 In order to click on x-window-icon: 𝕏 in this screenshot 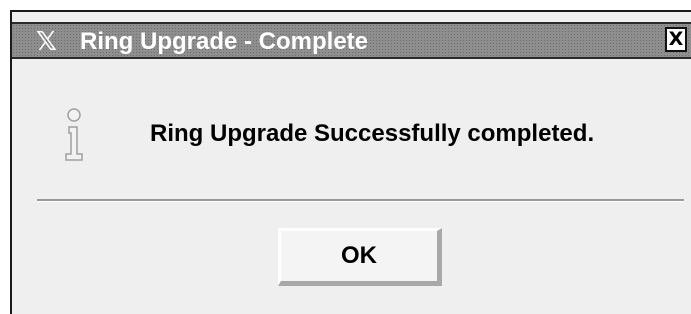, I will do `click(46, 42)`.